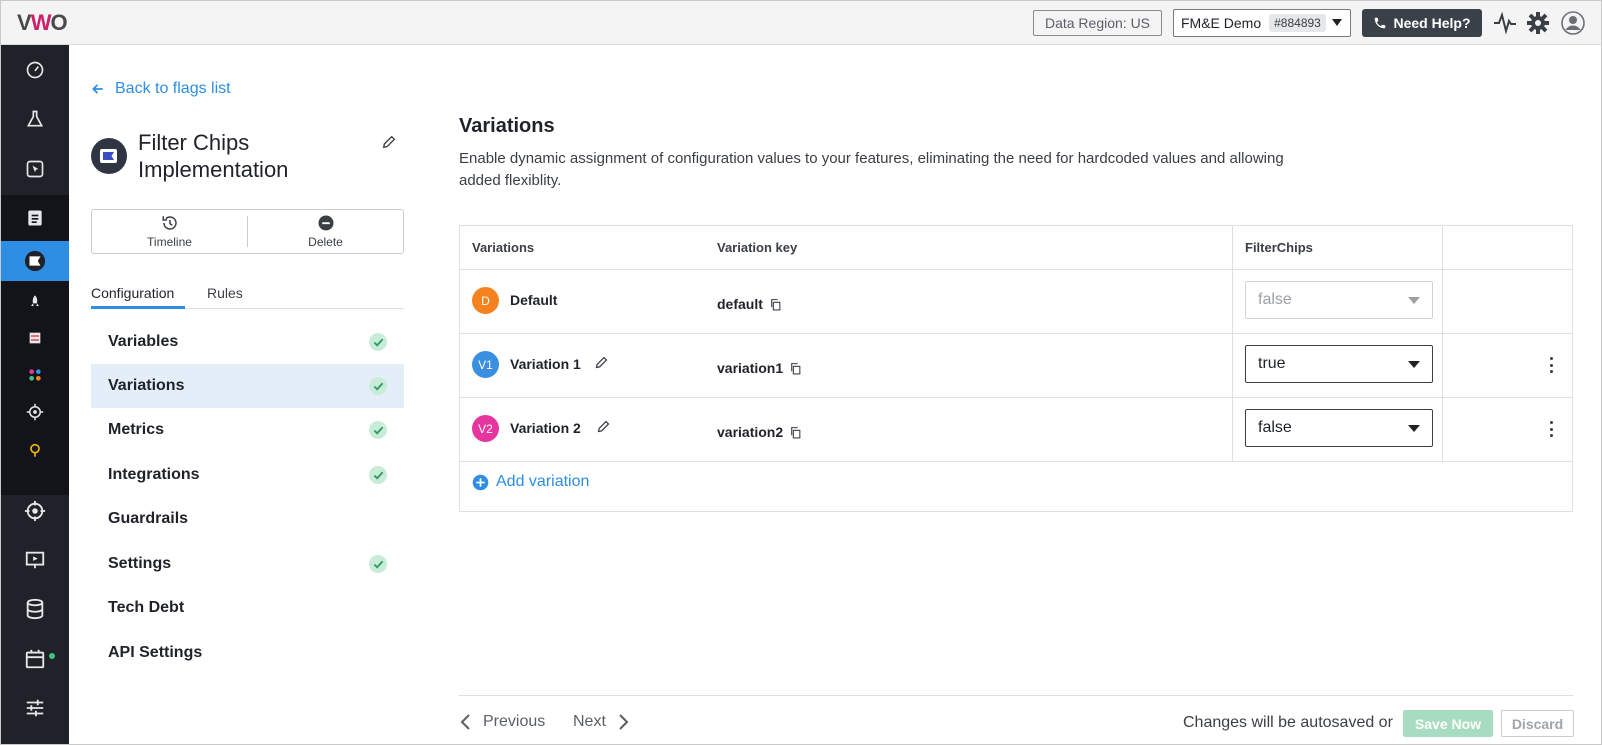  Describe the element at coordinates (109, 156) in the screenshot. I see `flag-avatar` at that location.